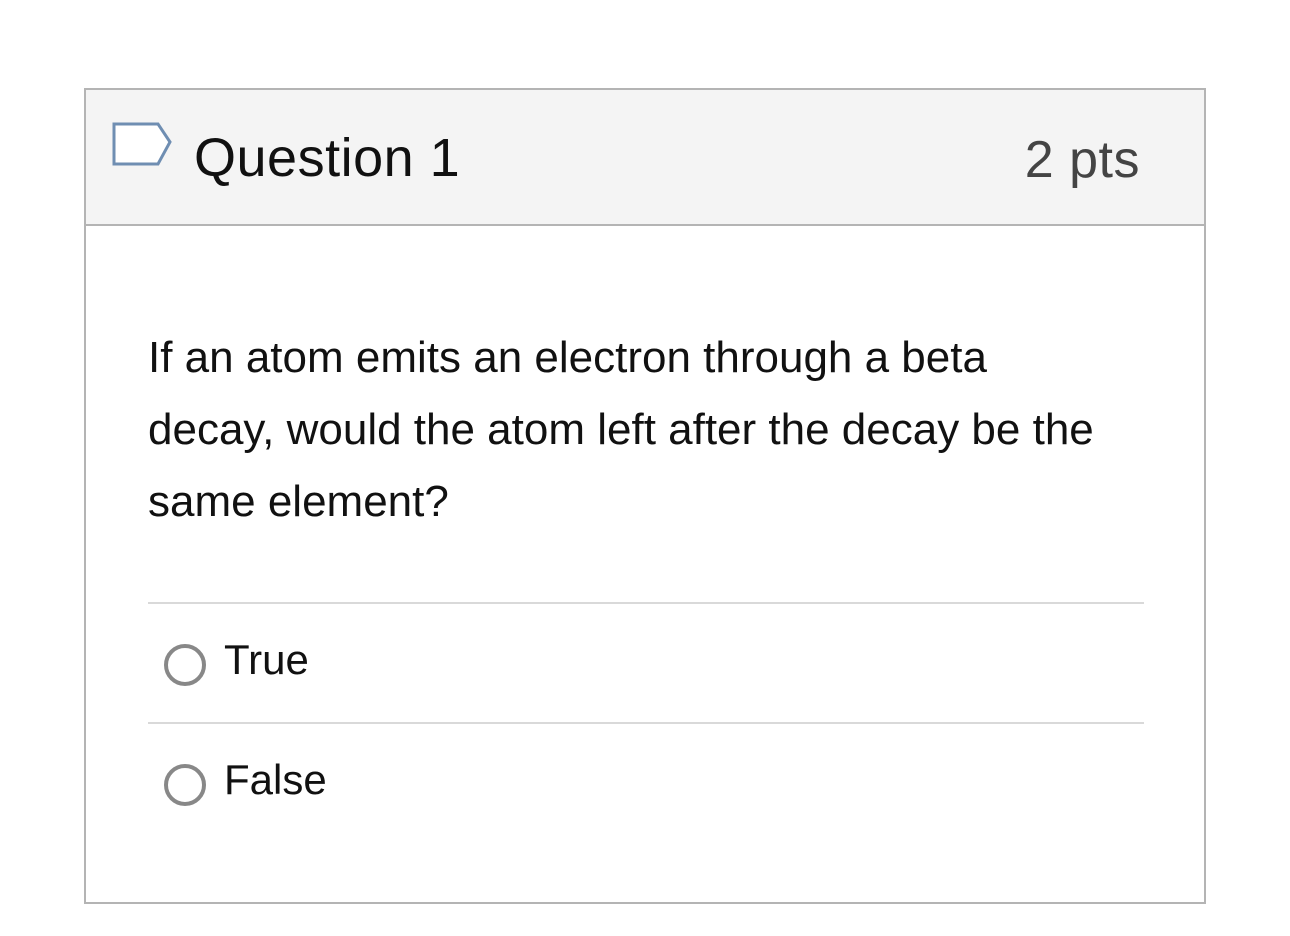 This screenshot has width=1290, height=936. Describe the element at coordinates (266, 659) in the screenshot. I see `answer-label: True` at that location.